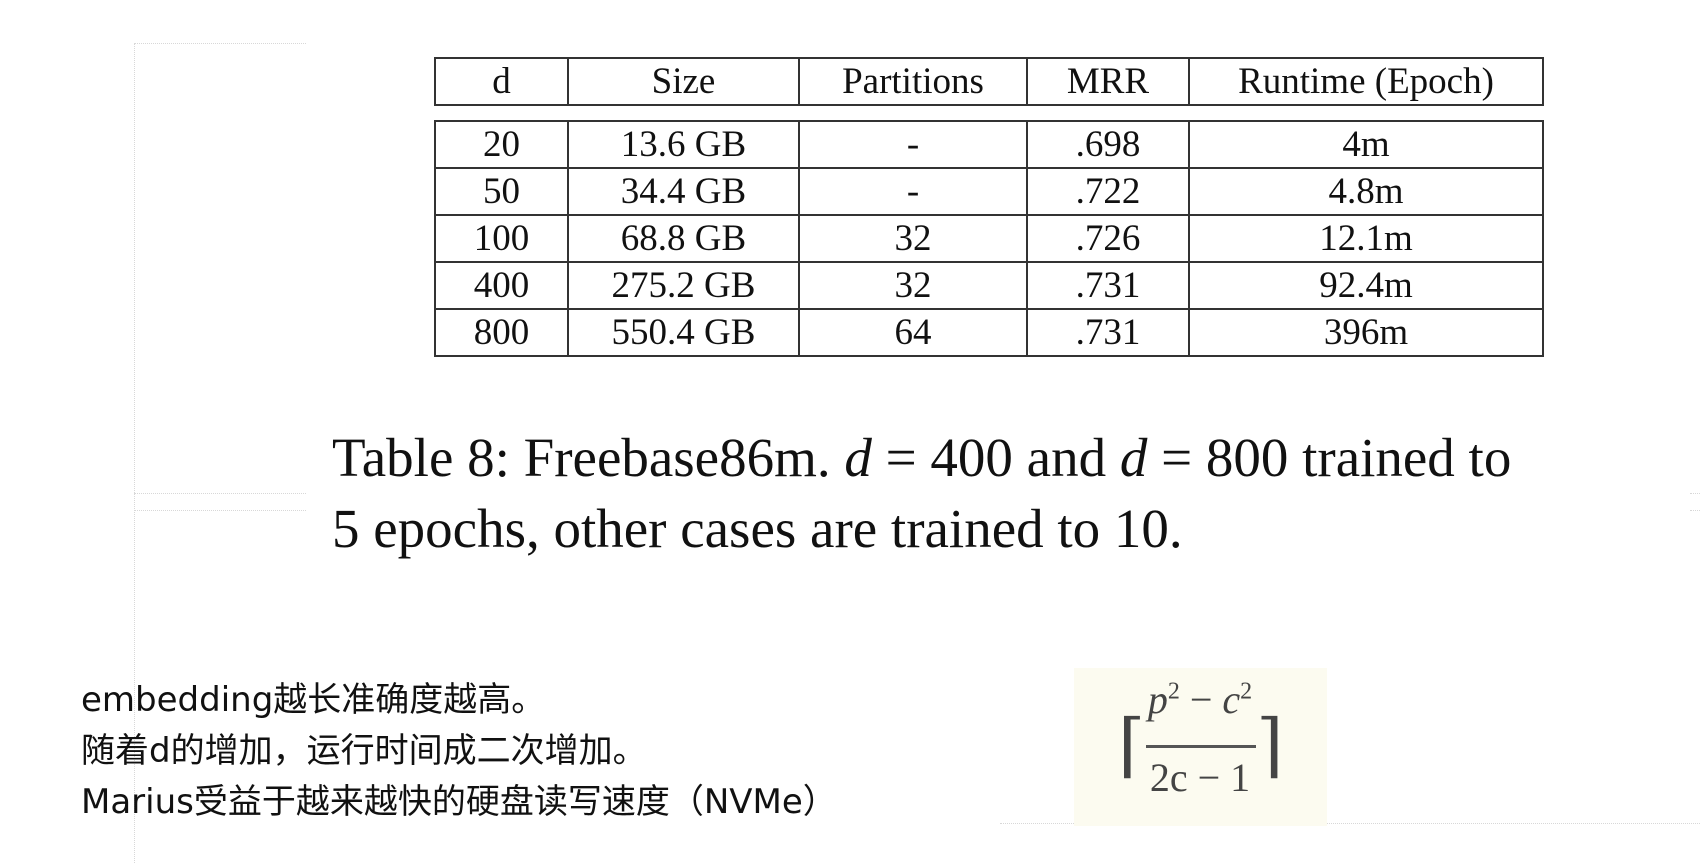 Image resolution: width=1700 pixels, height=863 pixels. I want to click on table-cell: 550.4 GB, so click(683, 332).